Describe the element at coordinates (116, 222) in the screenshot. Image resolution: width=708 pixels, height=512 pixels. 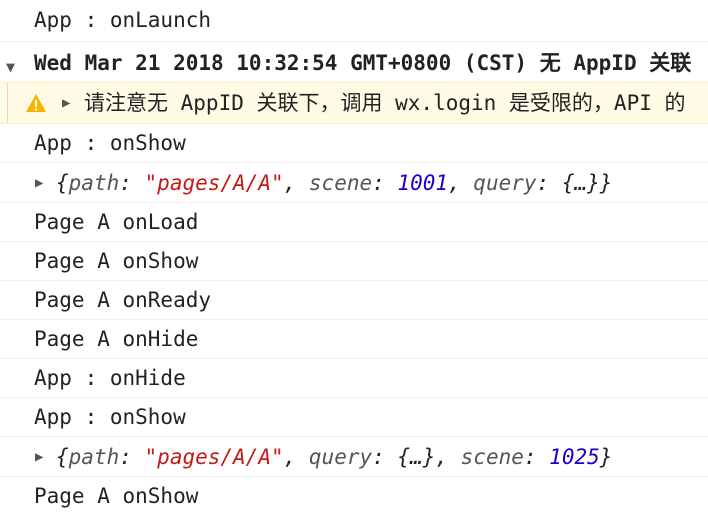
I see `log-text: Page A onLoad` at that location.